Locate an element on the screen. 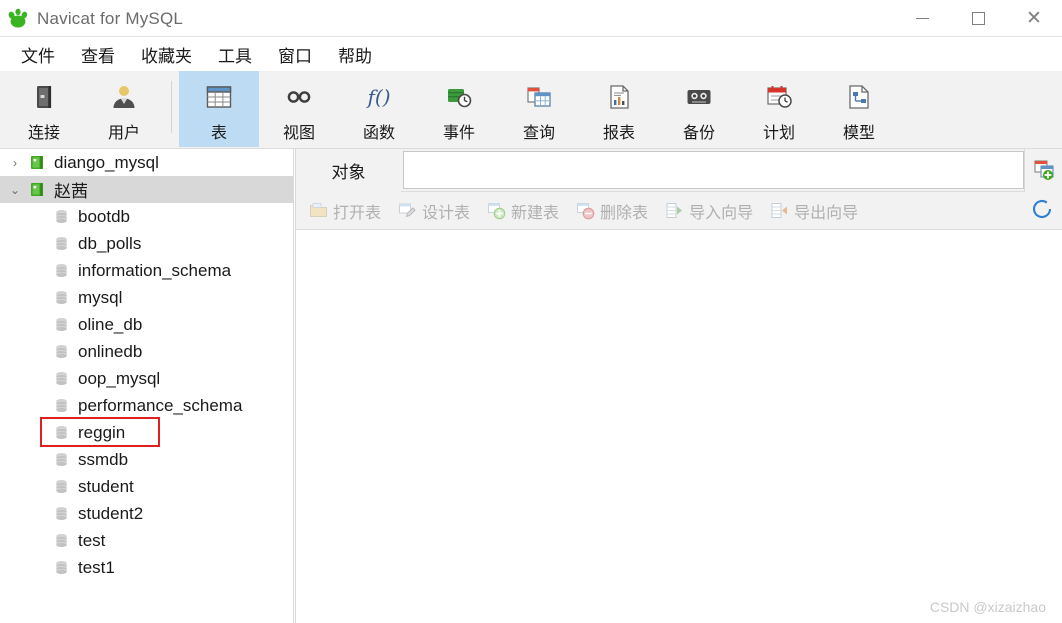  tree-database-student2: student2 is located at coordinates (146, 513).